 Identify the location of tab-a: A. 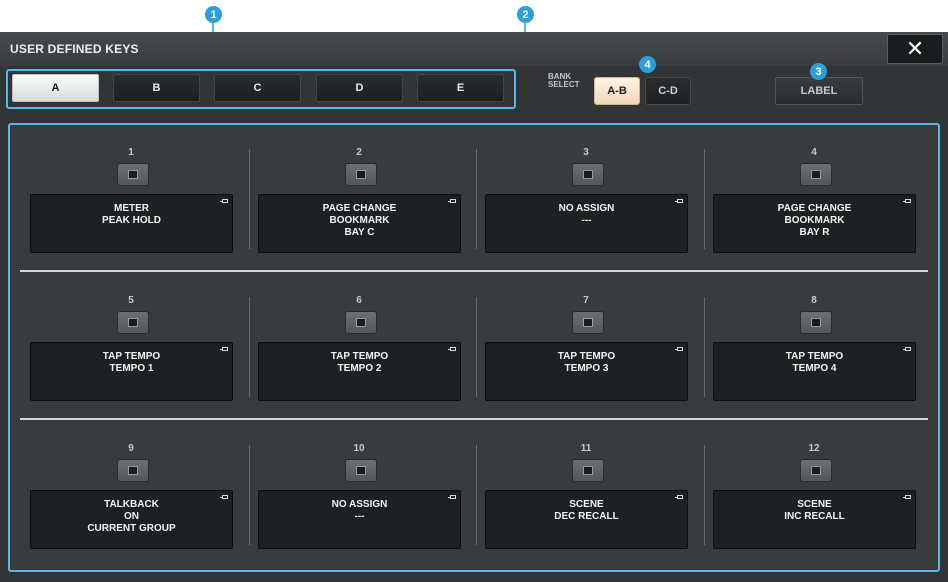
(55, 88).